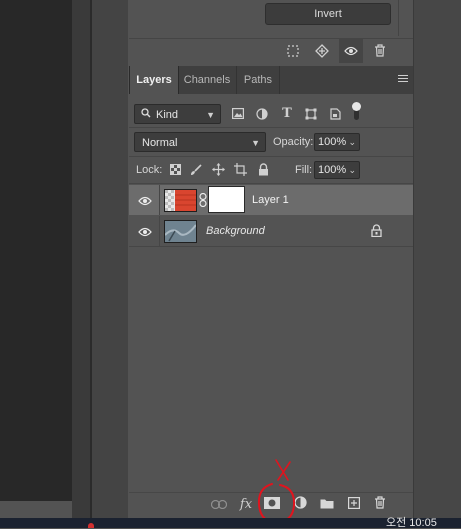 The image size is (461, 529). I want to click on invert-button: Invert, so click(328, 14).